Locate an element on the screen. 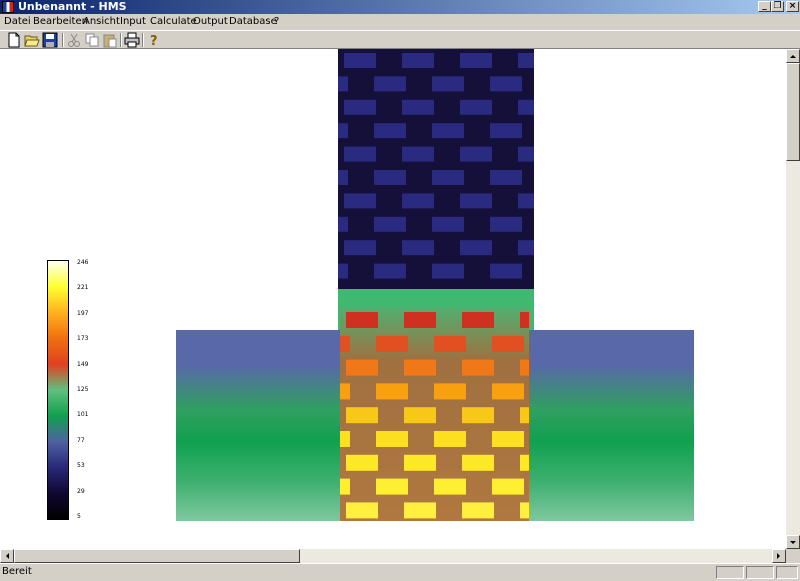 Image resolution: width=800 pixels, height=581 pixels. copy-icon is located at coordinates (92, 40).